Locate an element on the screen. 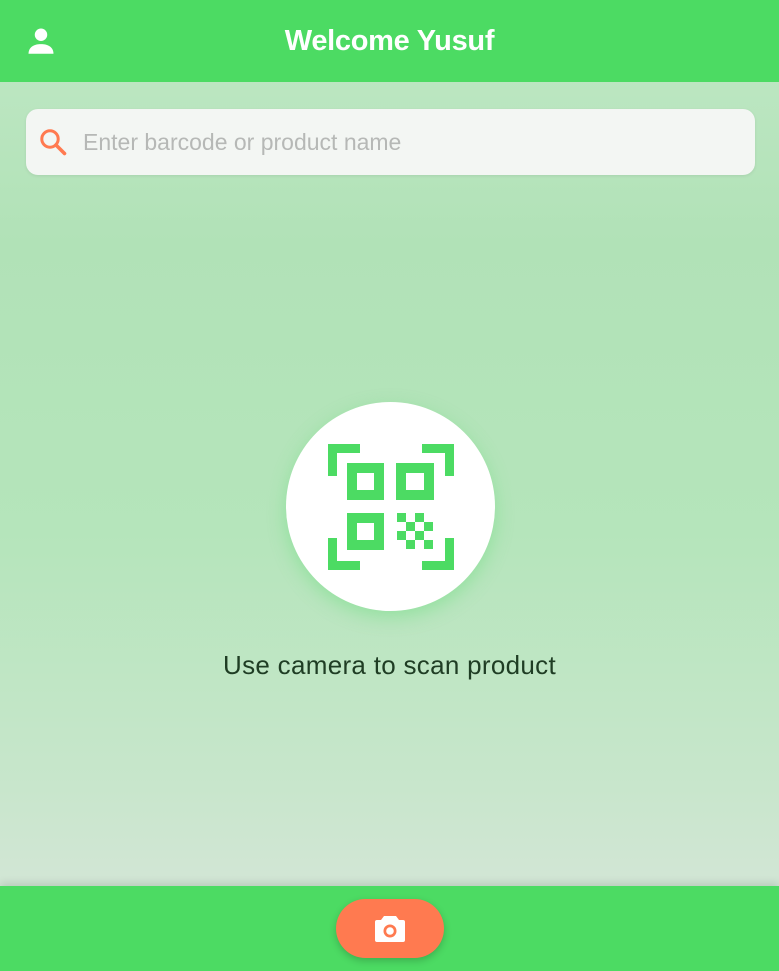 This screenshot has height=971, width=779. bottom-bar is located at coordinates (389, 928).